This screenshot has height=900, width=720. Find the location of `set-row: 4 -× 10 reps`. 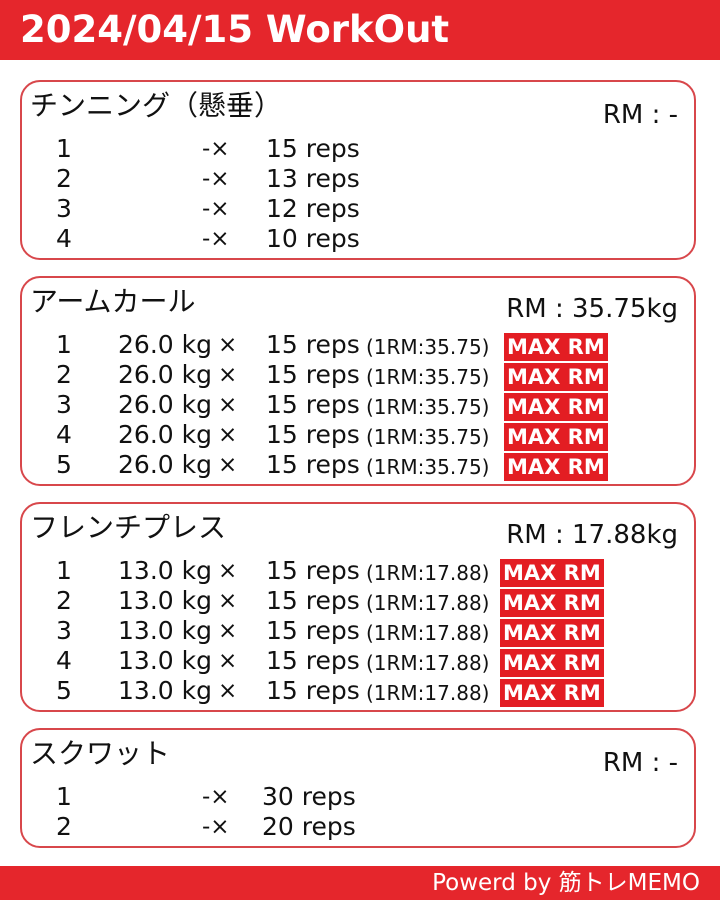

set-row: 4 -× 10 reps is located at coordinates (358, 239).